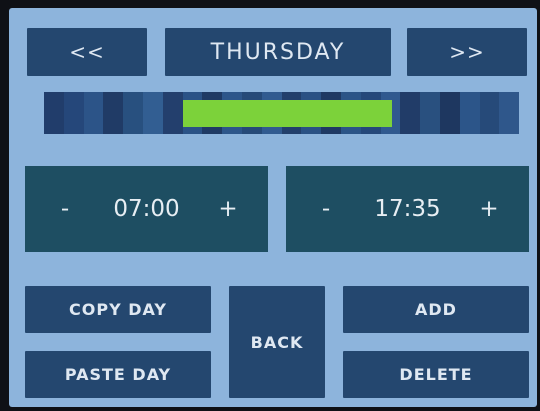  Describe the element at coordinates (436, 374) in the screenshot. I see `delete-button: DELETE` at that location.